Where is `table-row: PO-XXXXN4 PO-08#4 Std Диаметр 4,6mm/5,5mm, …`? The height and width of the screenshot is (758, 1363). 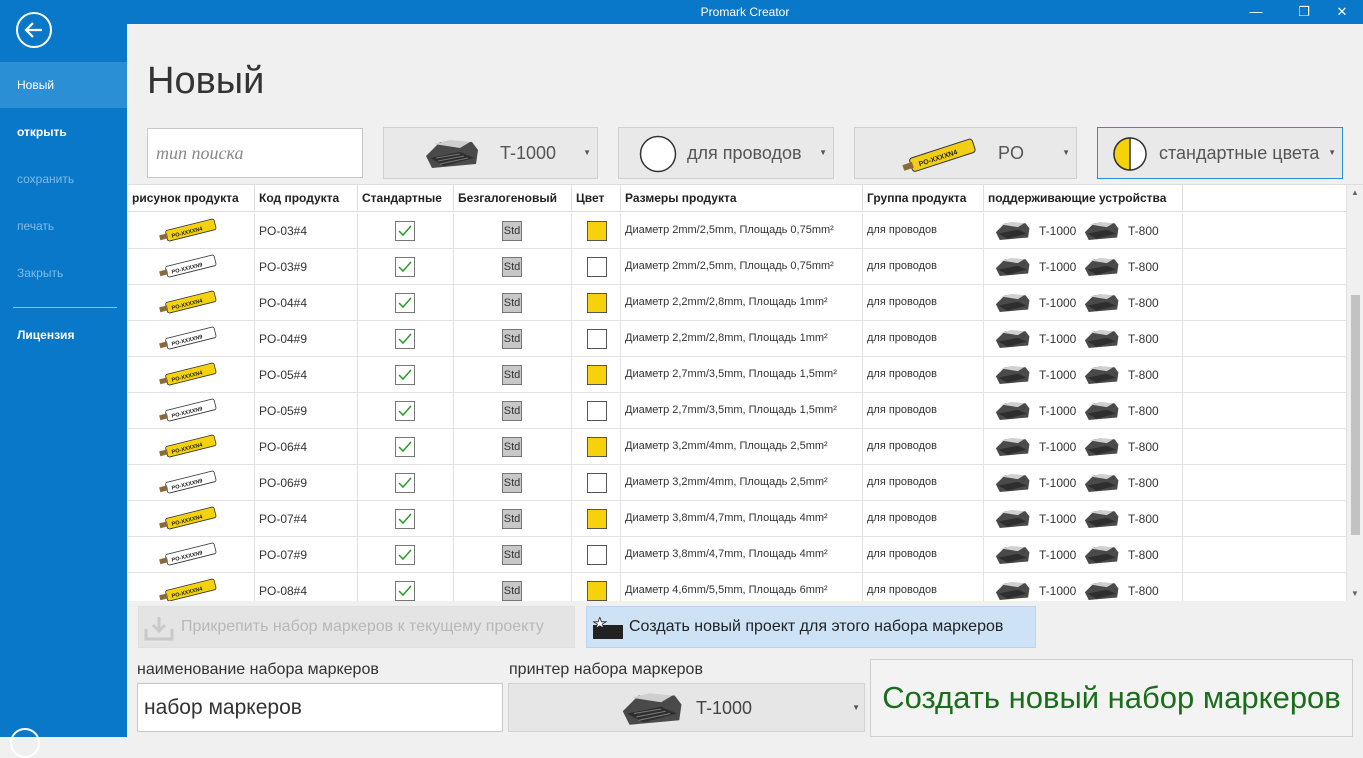 table-row: PO-XXXXN4 PO-08#4 Std Диаметр 4,6mm/5,5mm, … is located at coordinates (737, 587).